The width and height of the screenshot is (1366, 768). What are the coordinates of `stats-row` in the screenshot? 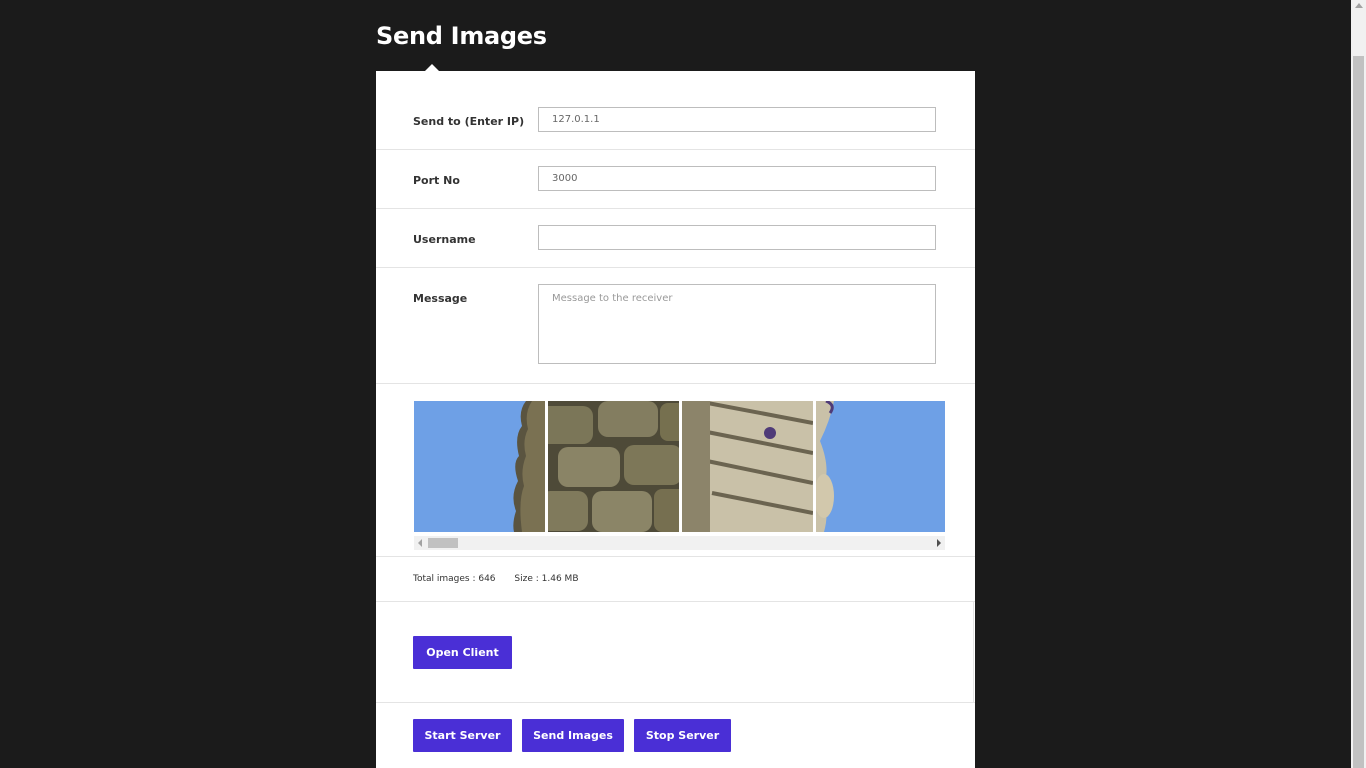 It's located at (675, 579).